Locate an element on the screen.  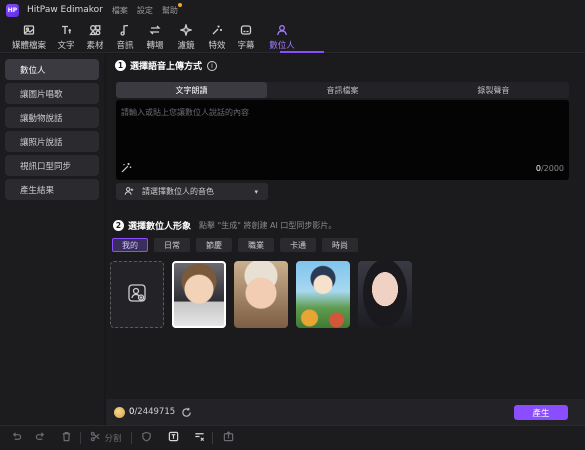
filter-daily: 日常 is located at coordinates (172, 245).